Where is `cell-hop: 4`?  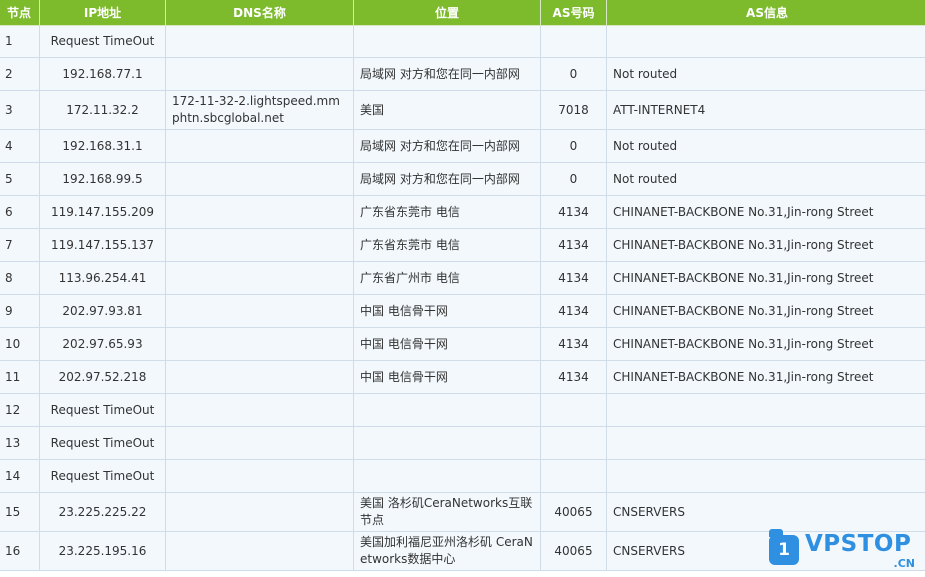
cell-hop: 4 is located at coordinates (20, 146).